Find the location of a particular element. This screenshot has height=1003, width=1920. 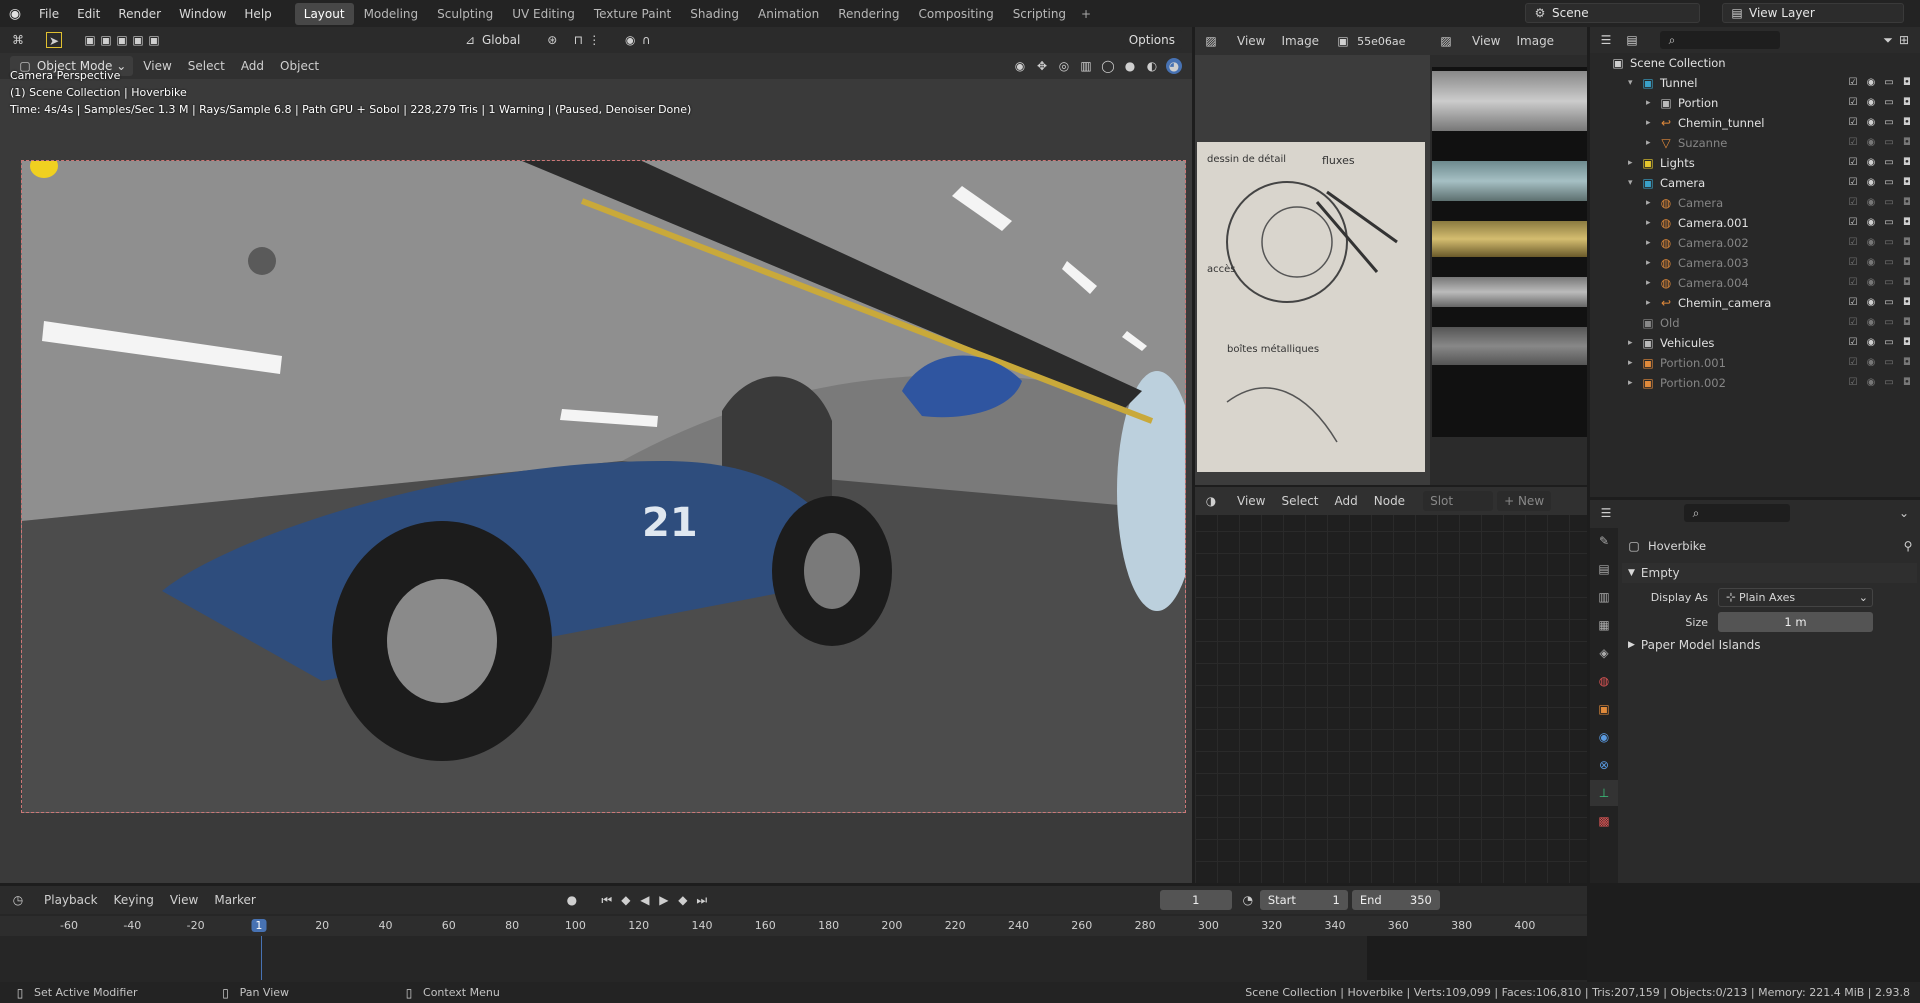

workspace-tab-shading: Shading is located at coordinates (714, 14).